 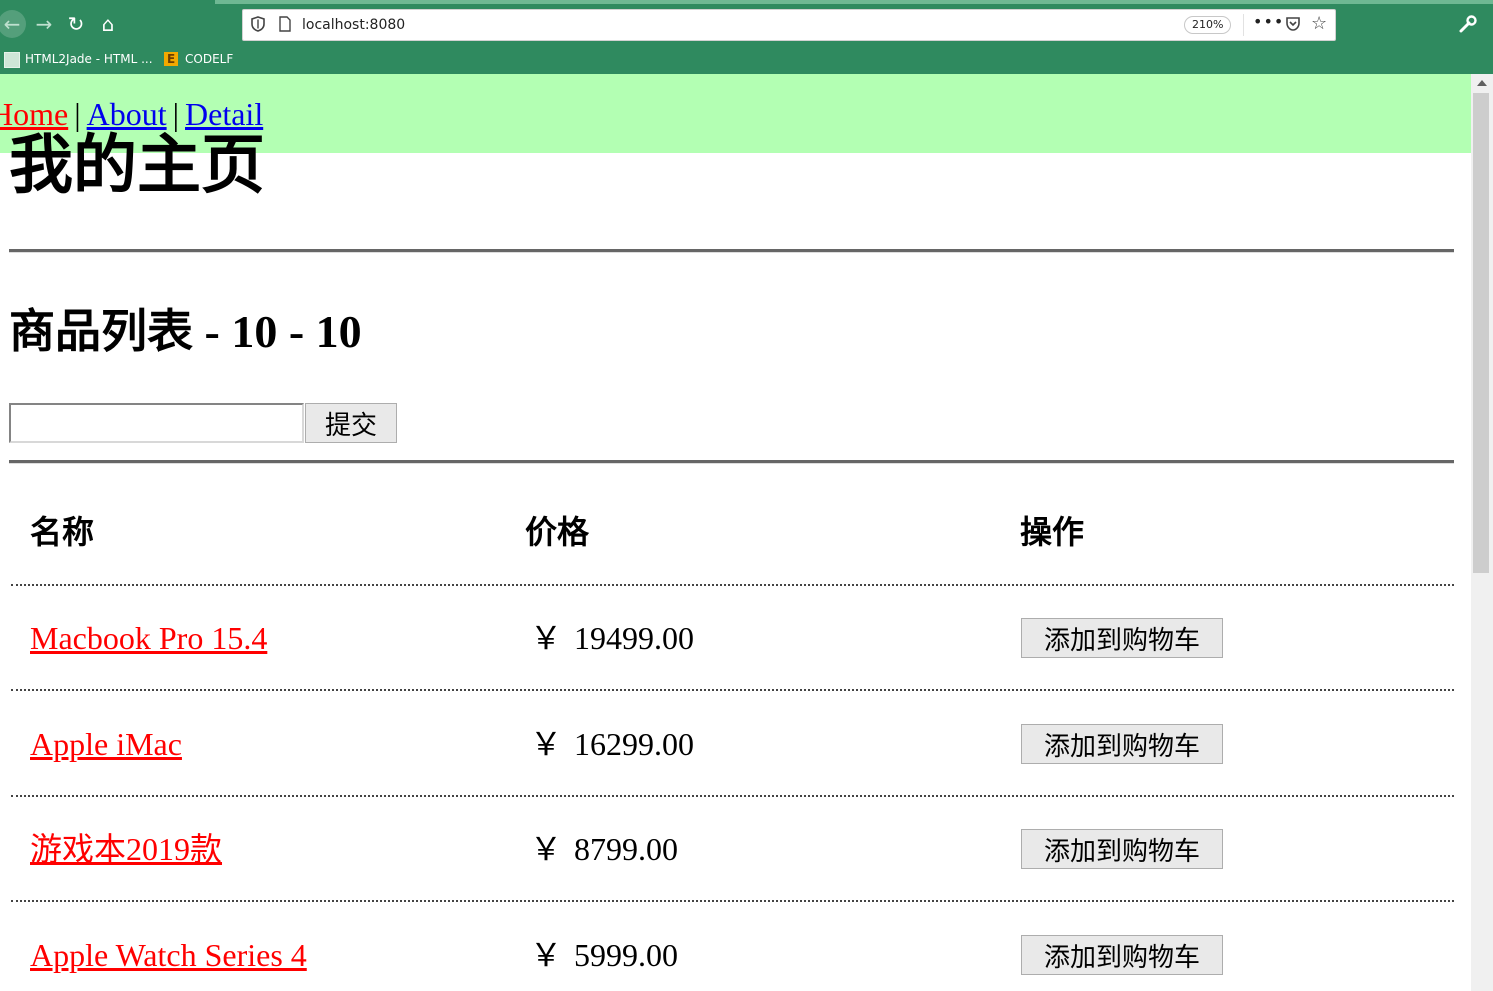 I want to click on wrench-icon, so click(x=1468, y=24).